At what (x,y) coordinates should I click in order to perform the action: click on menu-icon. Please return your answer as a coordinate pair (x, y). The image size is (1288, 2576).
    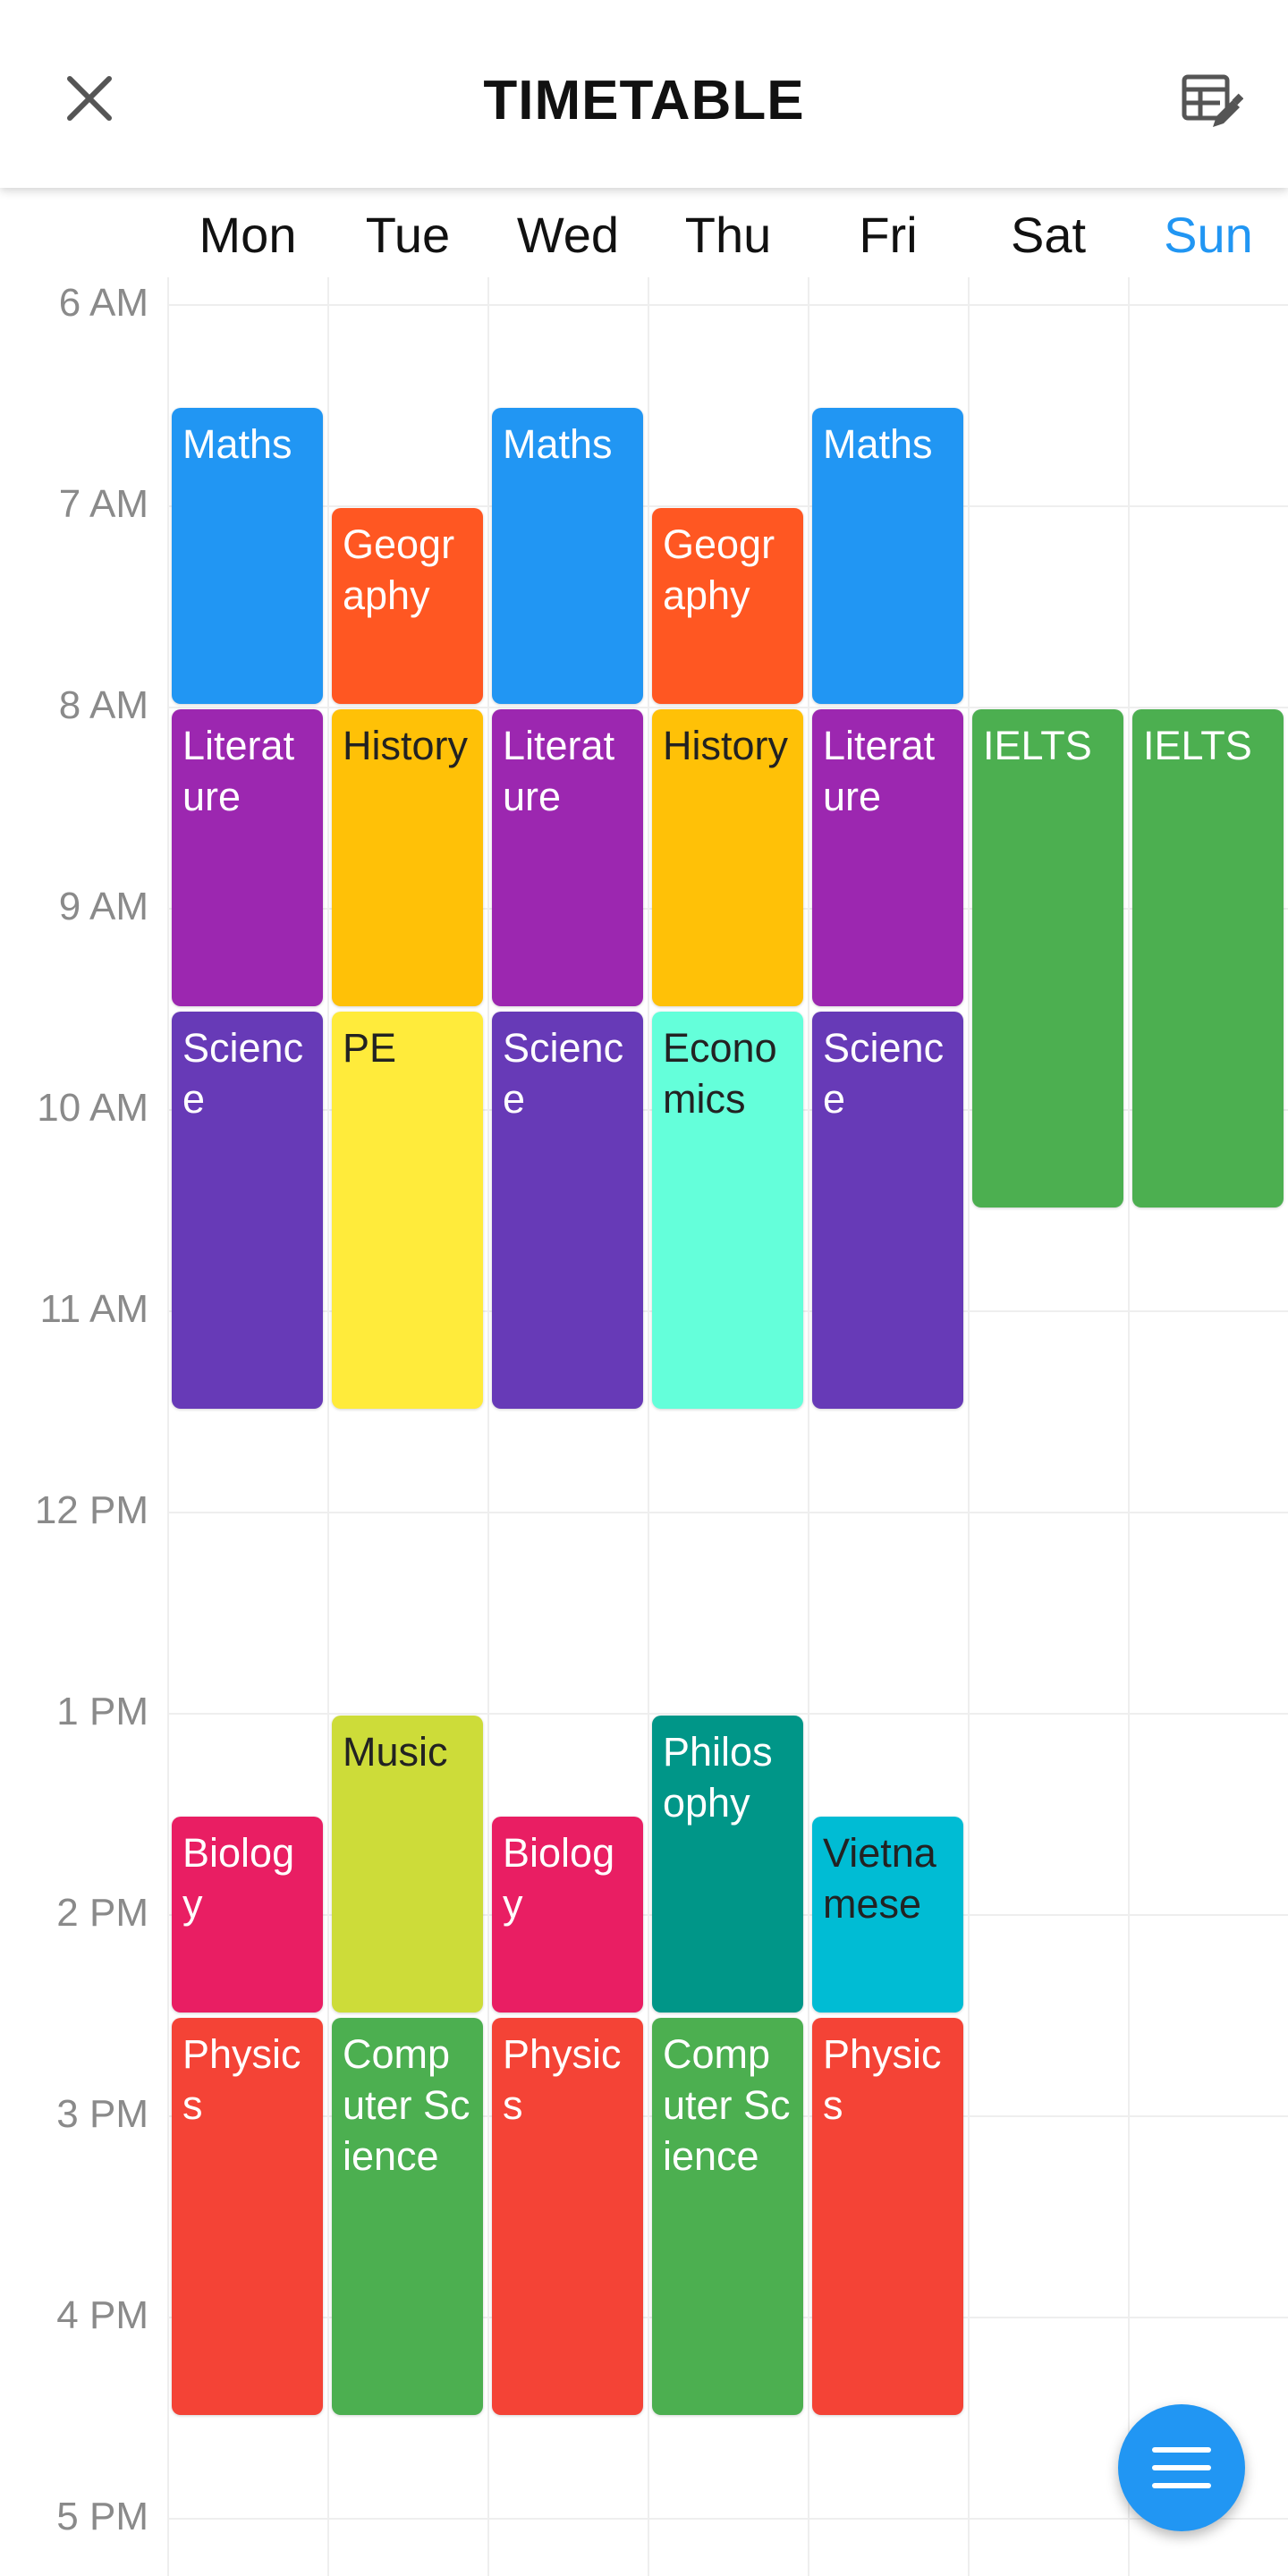
    Looking at the image, I should click on (1181, 2467).